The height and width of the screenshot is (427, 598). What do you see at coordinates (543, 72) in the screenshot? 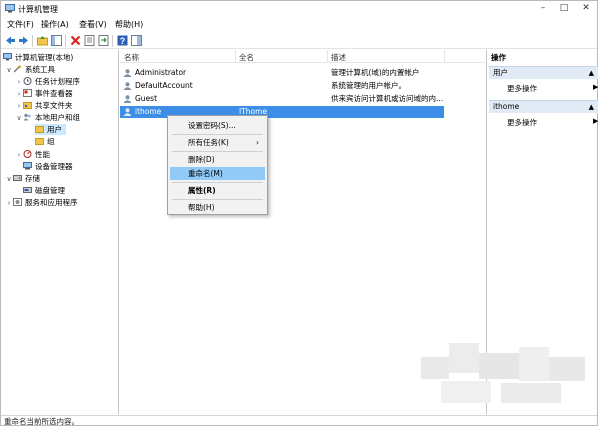
I see `actions-section-users: 用户 ▲` at bounding box center [543, 72].